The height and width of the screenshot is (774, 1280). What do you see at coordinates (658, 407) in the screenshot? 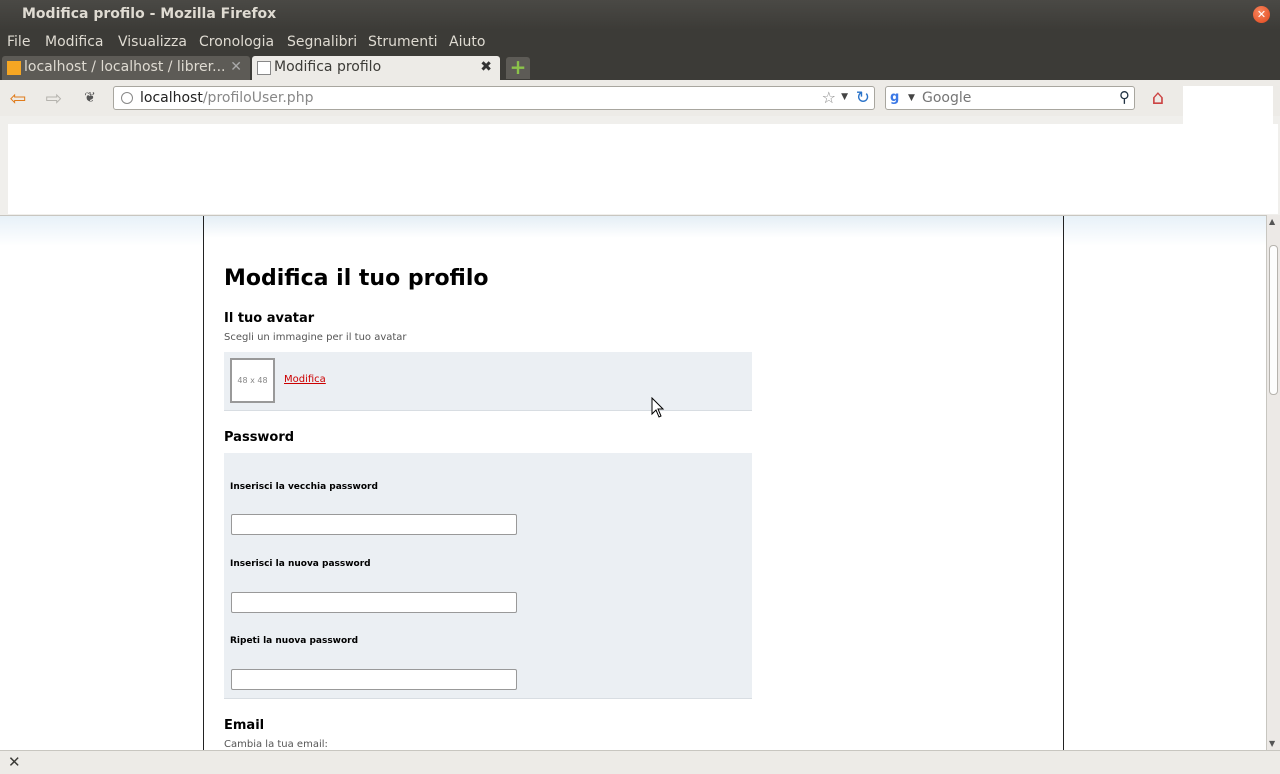
I see `mouse-cursor-icon` at bounding box center [658, 407].